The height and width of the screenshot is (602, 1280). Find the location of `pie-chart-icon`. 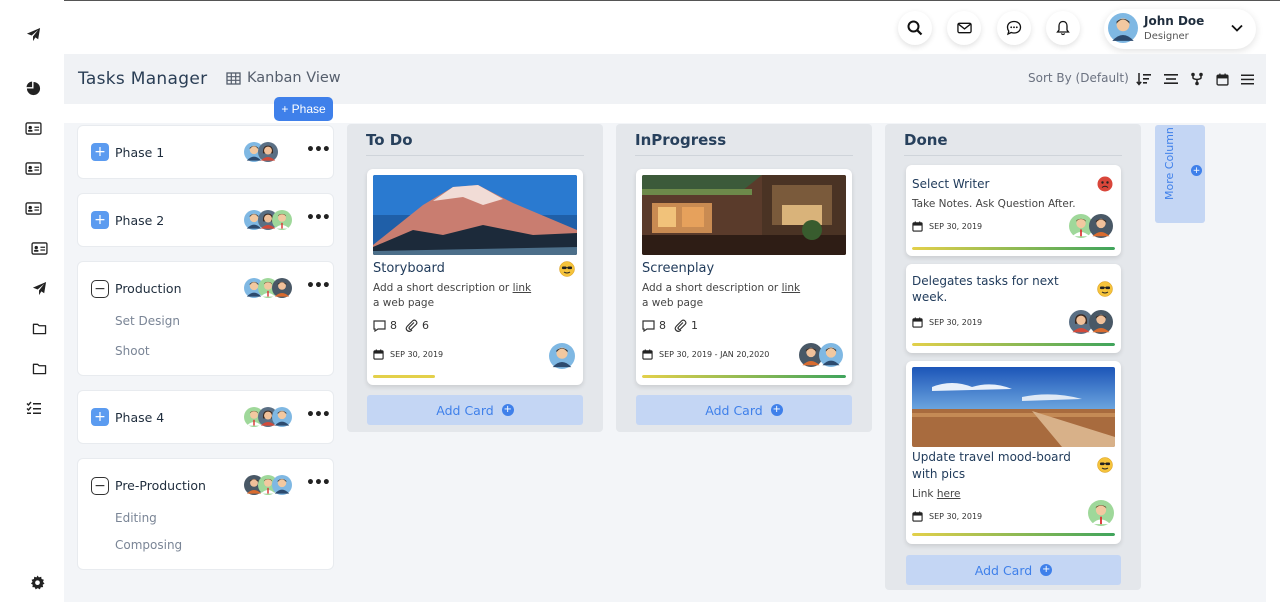

pie-chart-icon is located at coordinates (33, 88).